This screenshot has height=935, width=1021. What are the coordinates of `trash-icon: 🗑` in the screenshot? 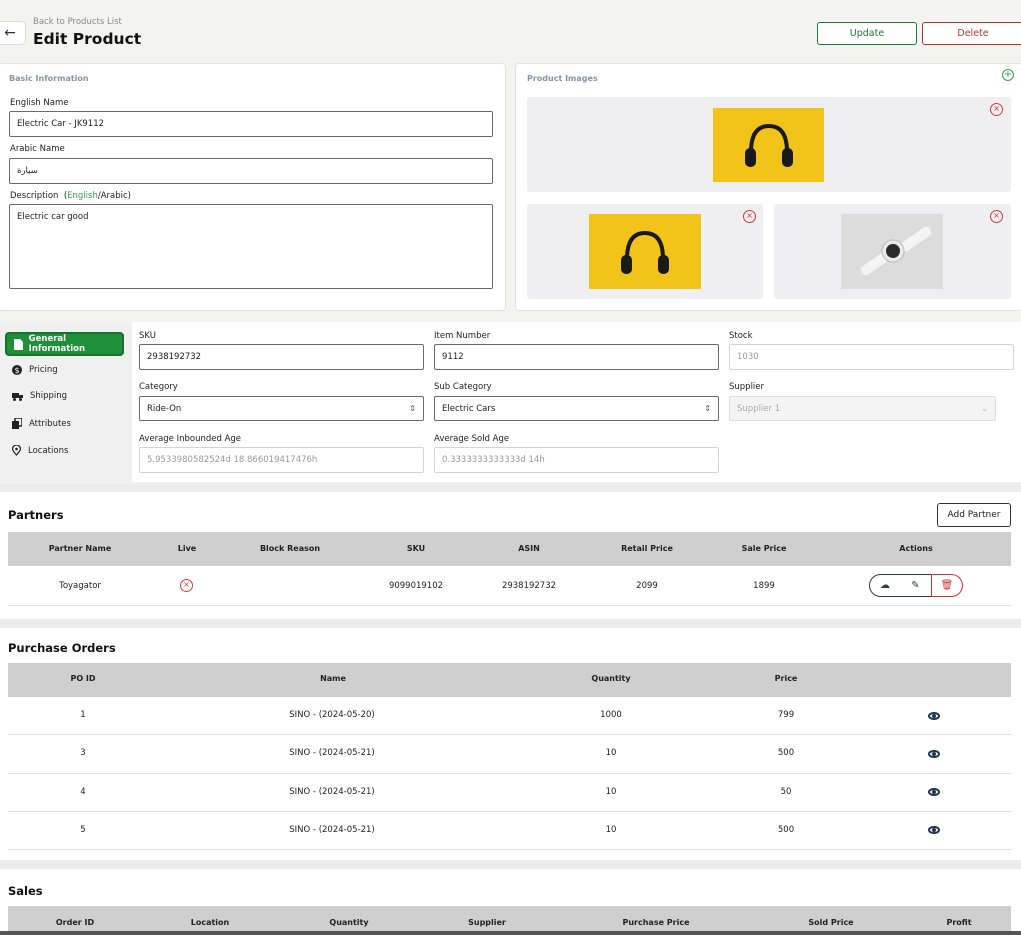 It's located at (947, 585).